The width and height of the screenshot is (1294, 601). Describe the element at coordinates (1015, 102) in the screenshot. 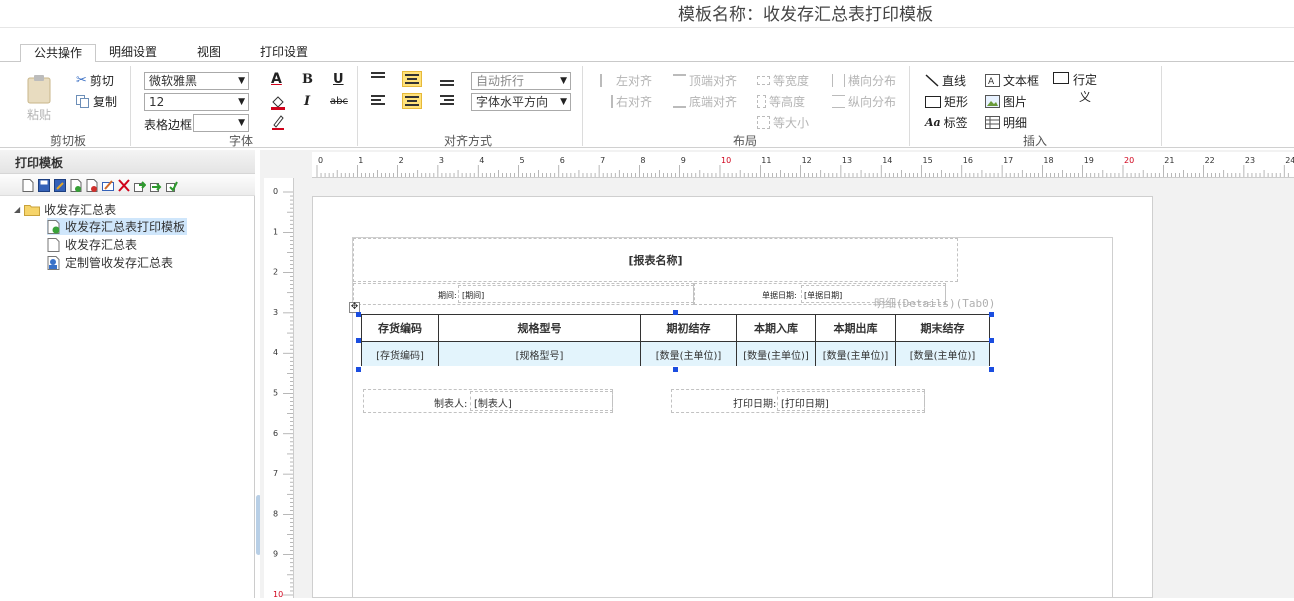

I see `insert-image-label: 图片` at that location.